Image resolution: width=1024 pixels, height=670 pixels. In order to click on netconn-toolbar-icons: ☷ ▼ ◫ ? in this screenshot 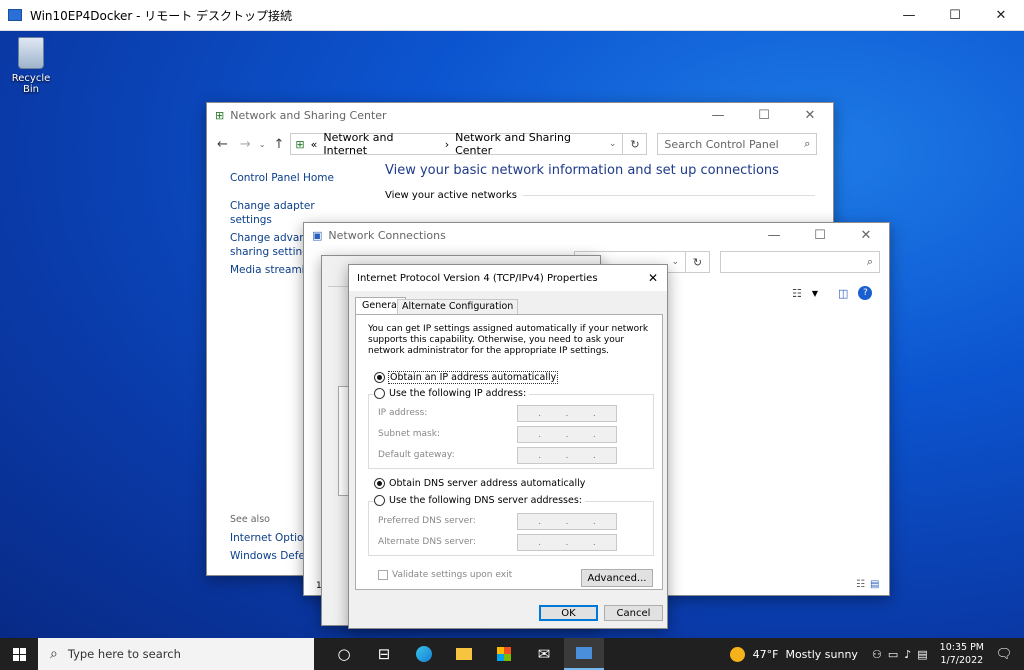, I will do `click(832, 293)`.